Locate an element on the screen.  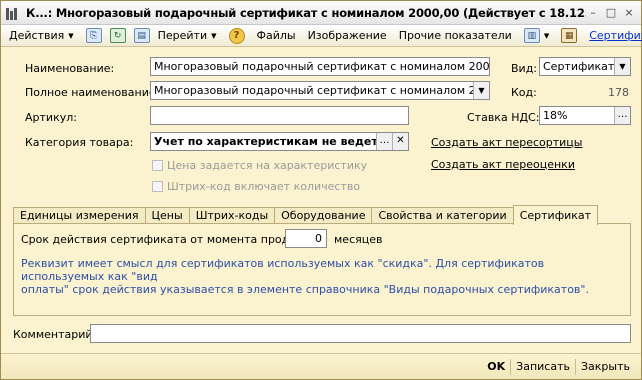
print-button: ▦ is located at coordinates (569, 36).